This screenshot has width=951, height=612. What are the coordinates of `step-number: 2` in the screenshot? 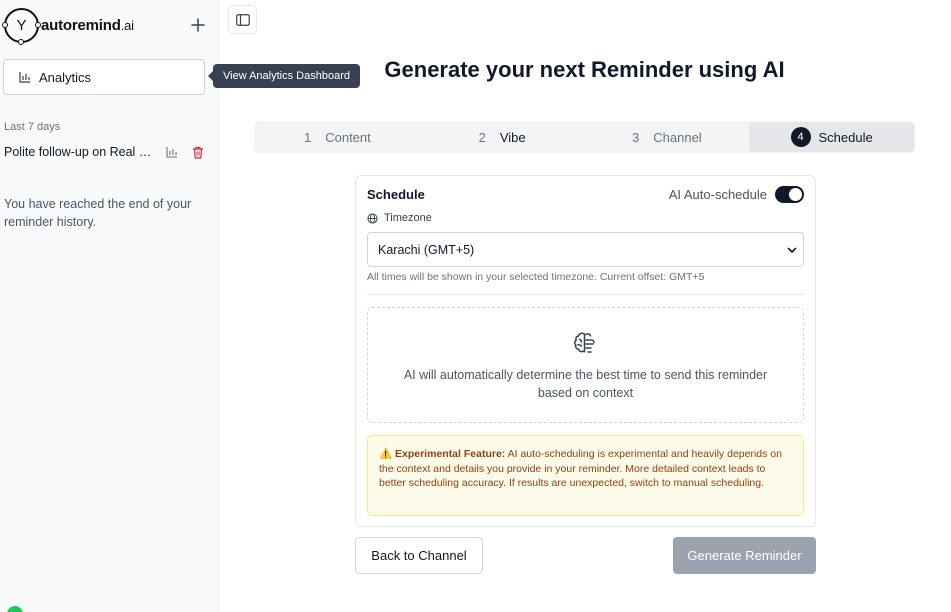 It's located at (482, 137).